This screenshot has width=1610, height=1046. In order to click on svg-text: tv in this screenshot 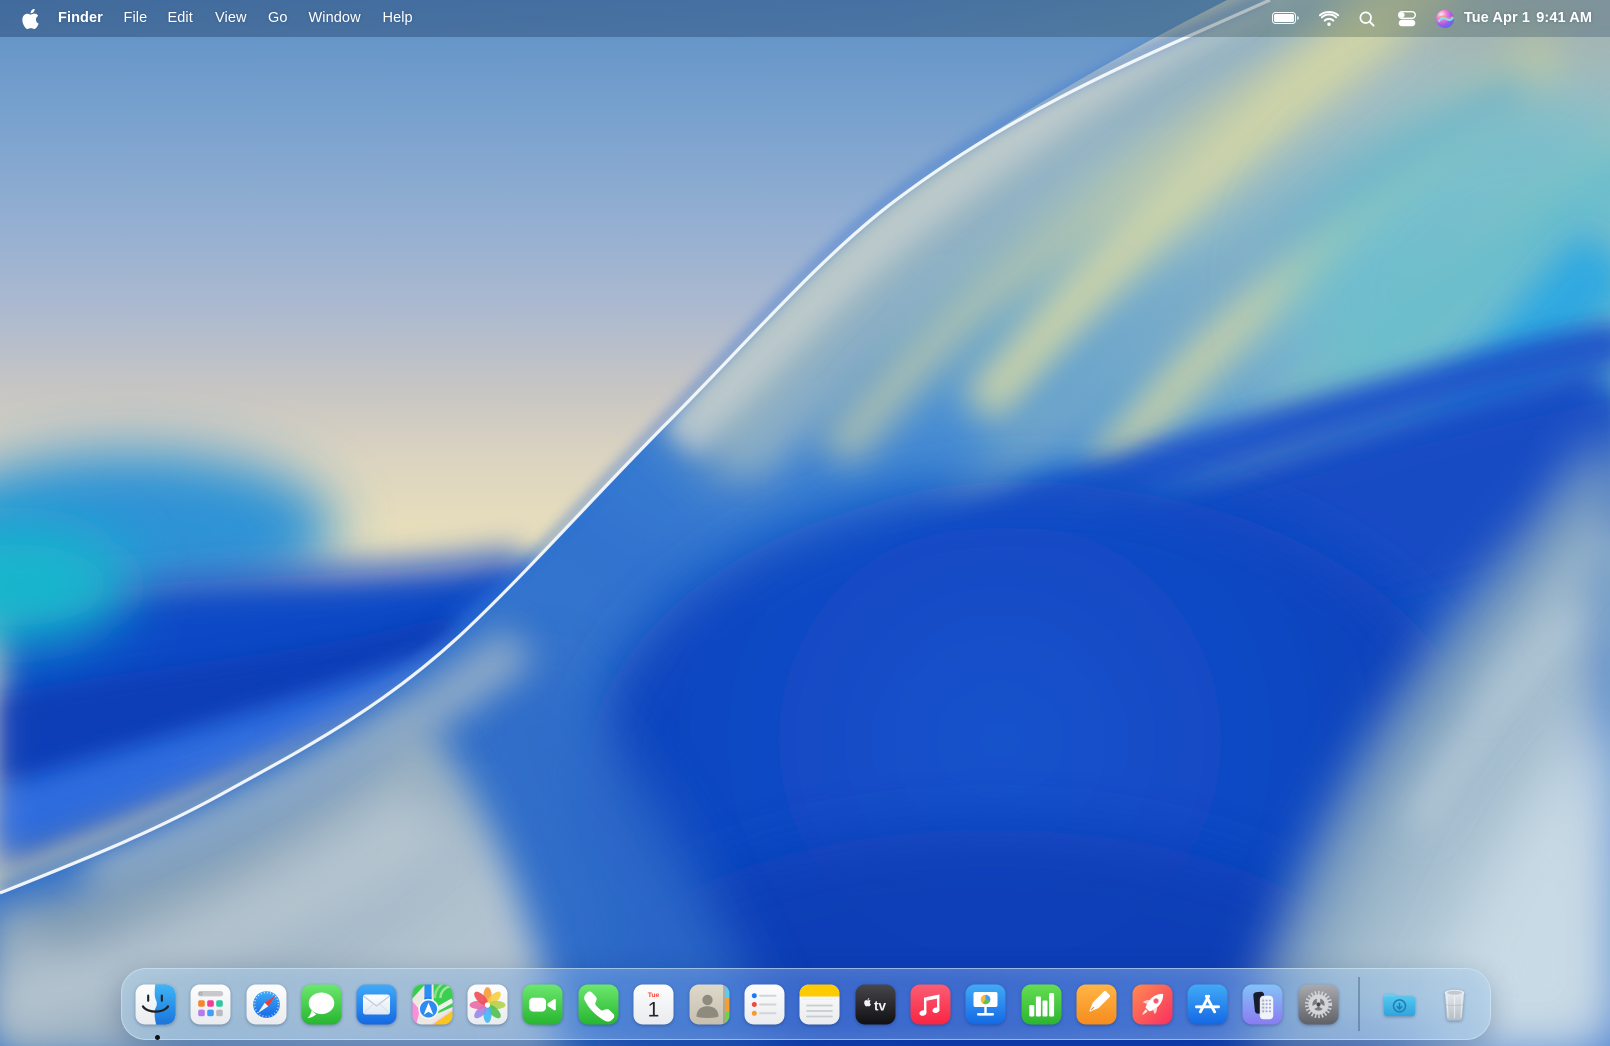, I will do `click(880, 1005)`.